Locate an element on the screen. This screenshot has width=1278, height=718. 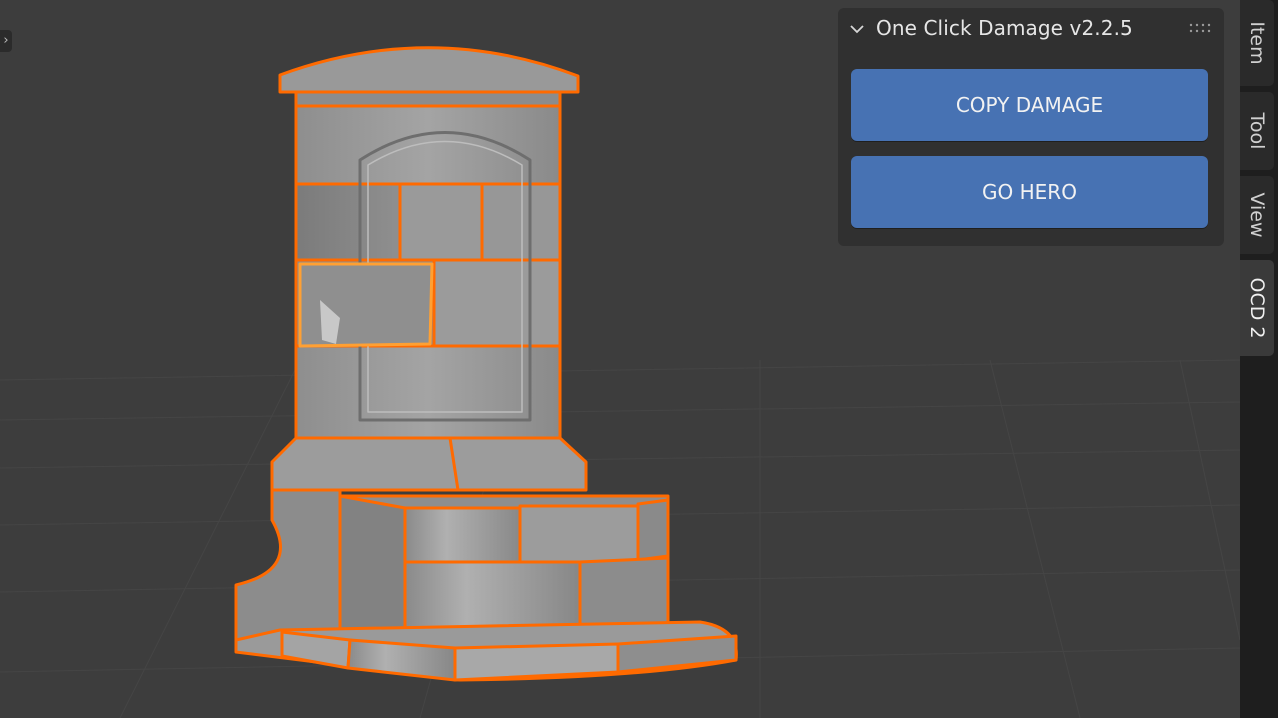
tab-ocd-2: OCD 2 is located at coordinates (1257, 308).